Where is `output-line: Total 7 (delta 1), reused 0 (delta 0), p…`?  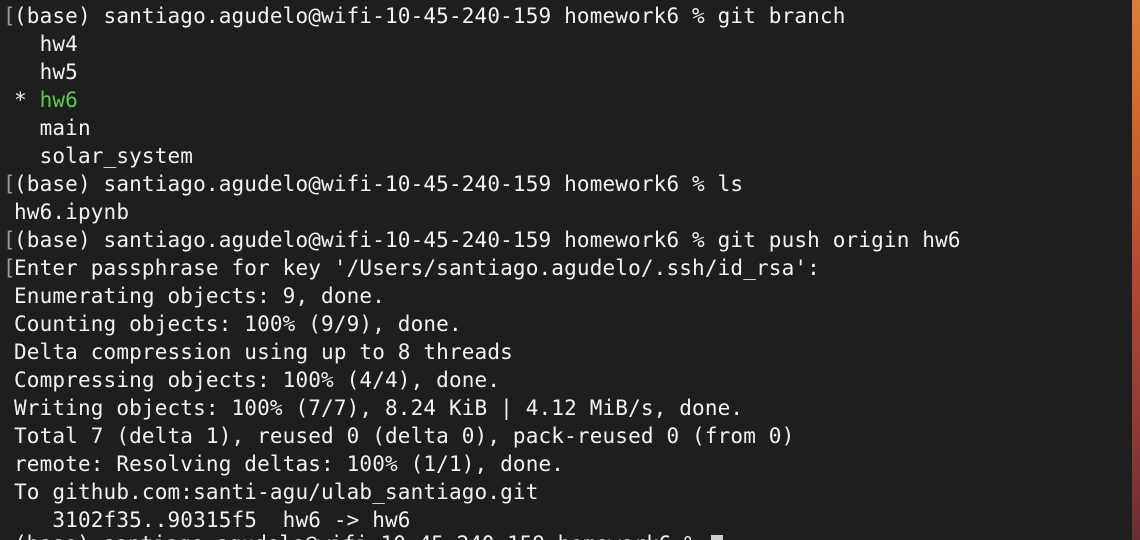
output-line: Total 7 (delta 1), reused 0 (delta 0), p… is located at coordinates (404, 436).